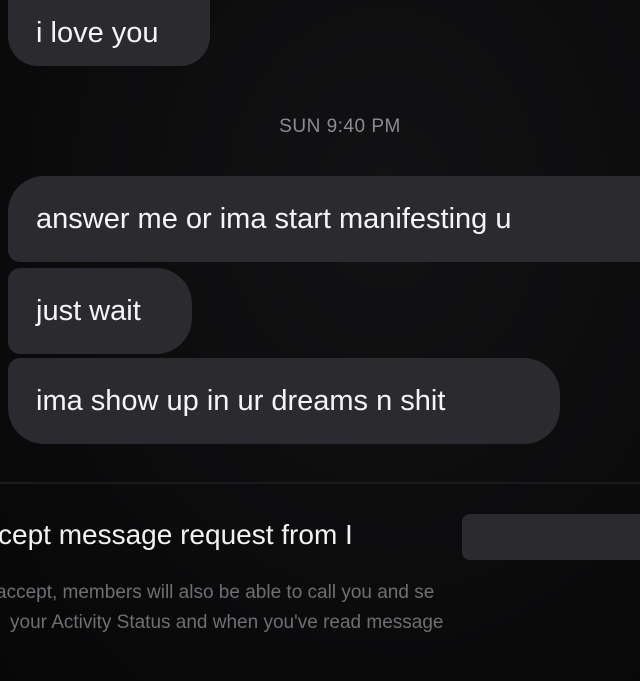  I want to click on message-text: ima show up in ur dreams n shit, so click(241, 400).